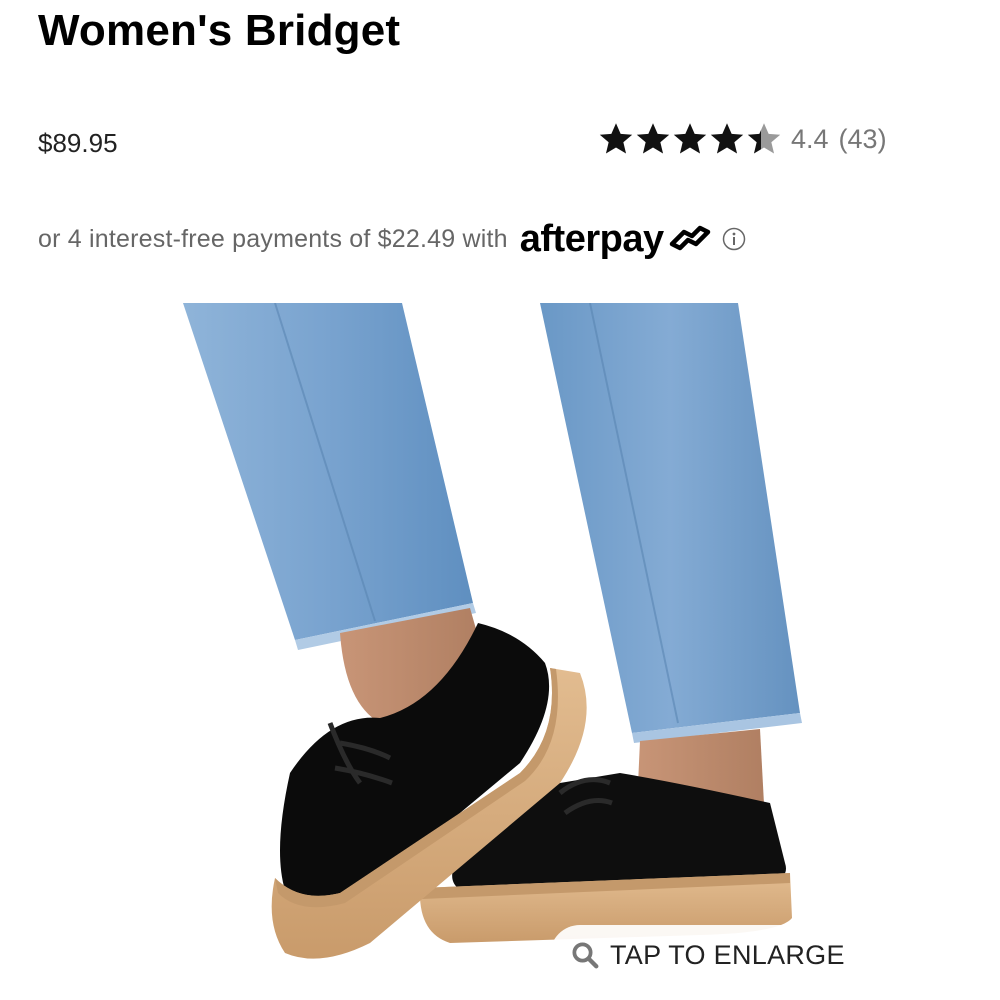 The width and height of the screenshot is (1000, 1000). Describe the element at coordinates (727, 954) in the screenshot. I see `enlarge-label: TAP TO ENLARGE` at that location.